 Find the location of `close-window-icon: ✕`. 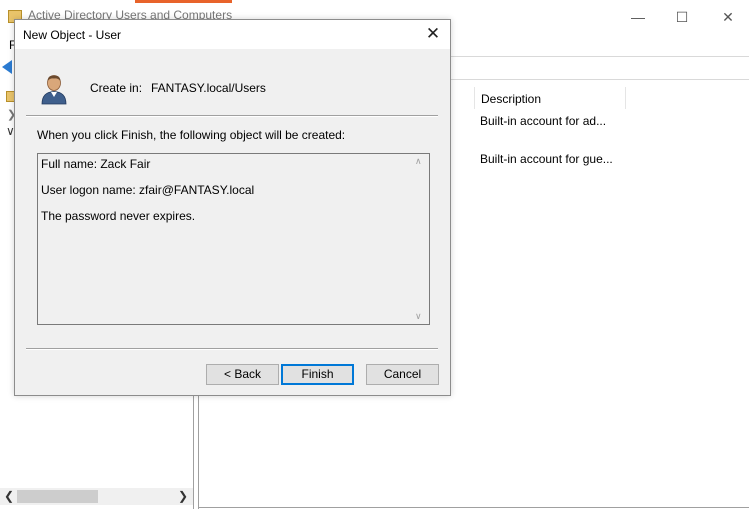

close-window-icon: ✕ is located at coordinates (728, 17).